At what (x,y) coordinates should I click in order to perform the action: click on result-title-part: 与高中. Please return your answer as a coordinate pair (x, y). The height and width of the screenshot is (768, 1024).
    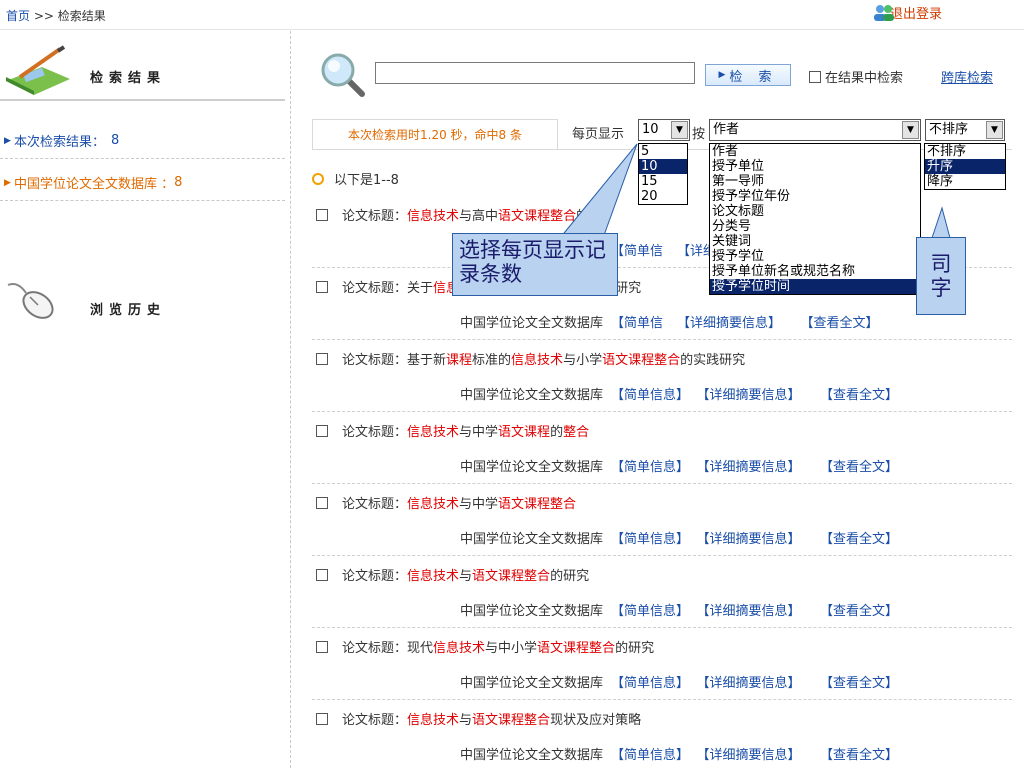
    Looking at the image, I should click on (479, 216).